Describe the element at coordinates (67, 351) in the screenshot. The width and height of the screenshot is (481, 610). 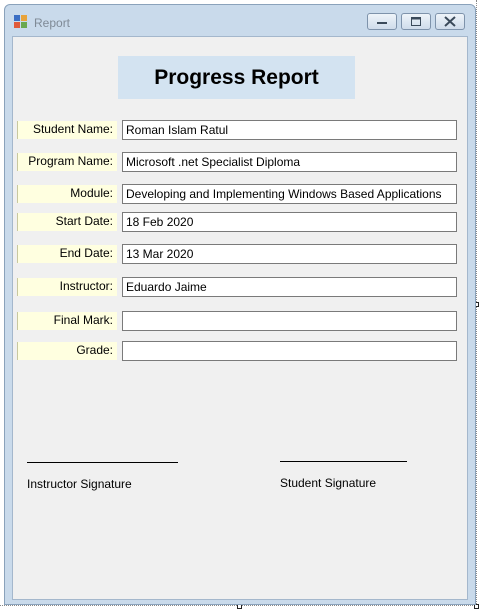
I see `grade-label: Grade:` at that location.